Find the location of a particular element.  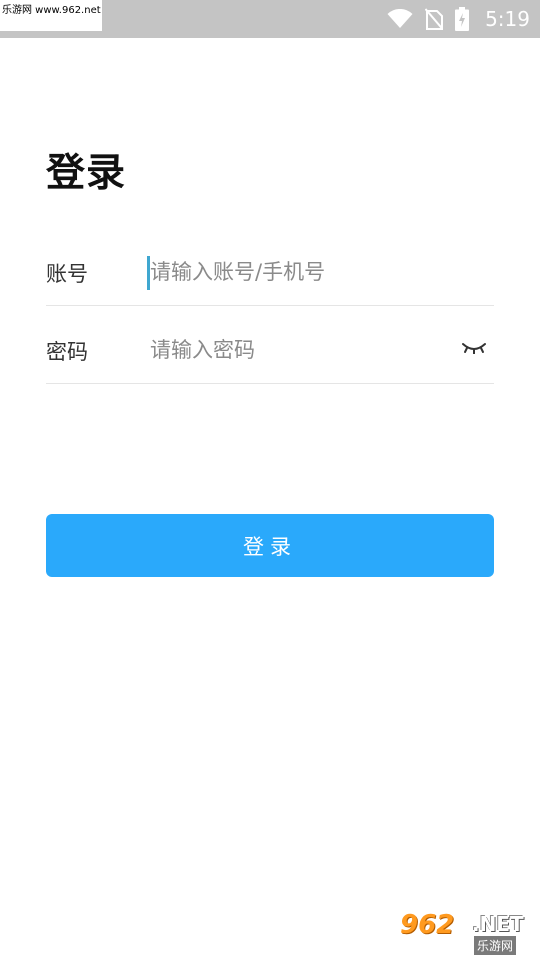

account-row: 账号 is located at coordinates (270, 267).